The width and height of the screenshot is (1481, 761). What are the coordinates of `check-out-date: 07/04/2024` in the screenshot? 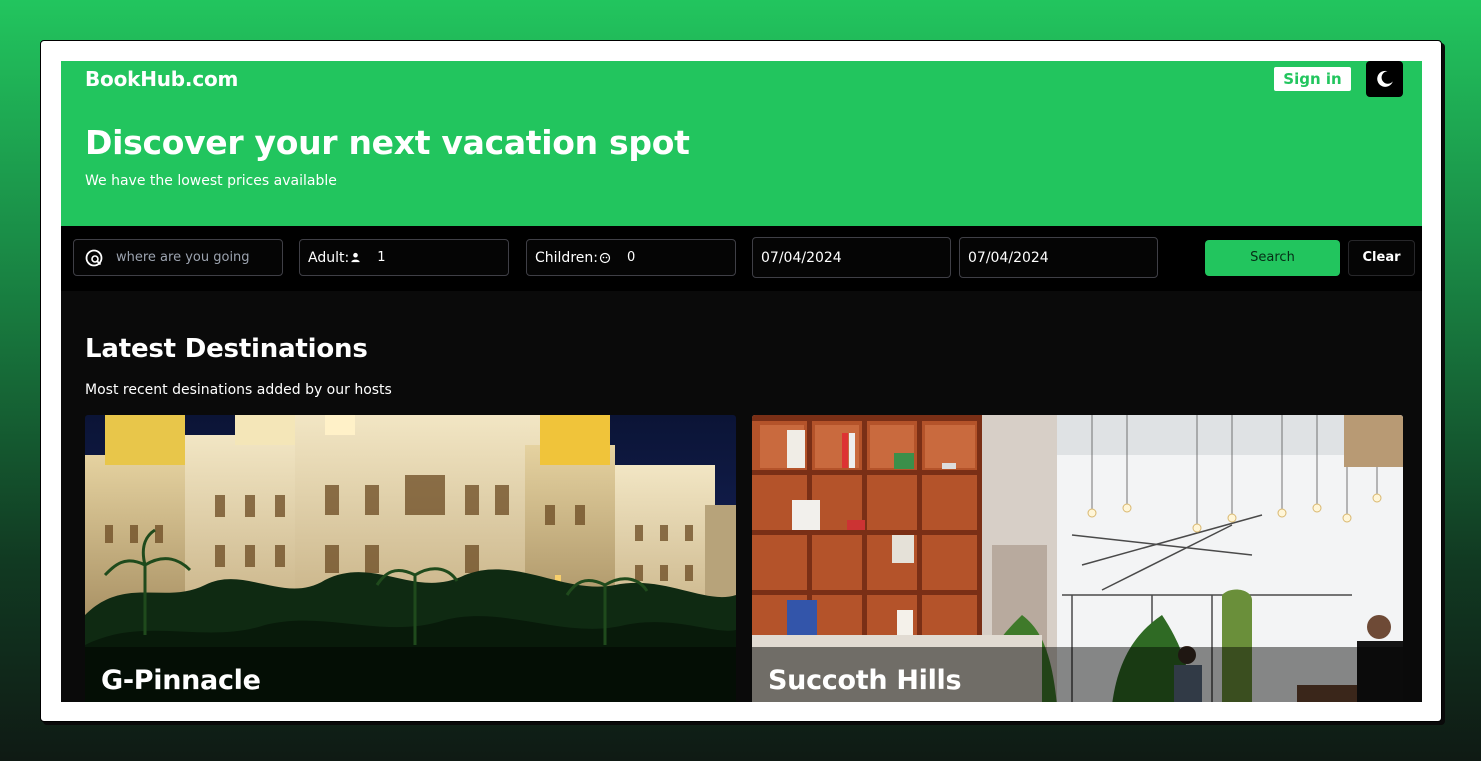 It's located at (1008, 258).